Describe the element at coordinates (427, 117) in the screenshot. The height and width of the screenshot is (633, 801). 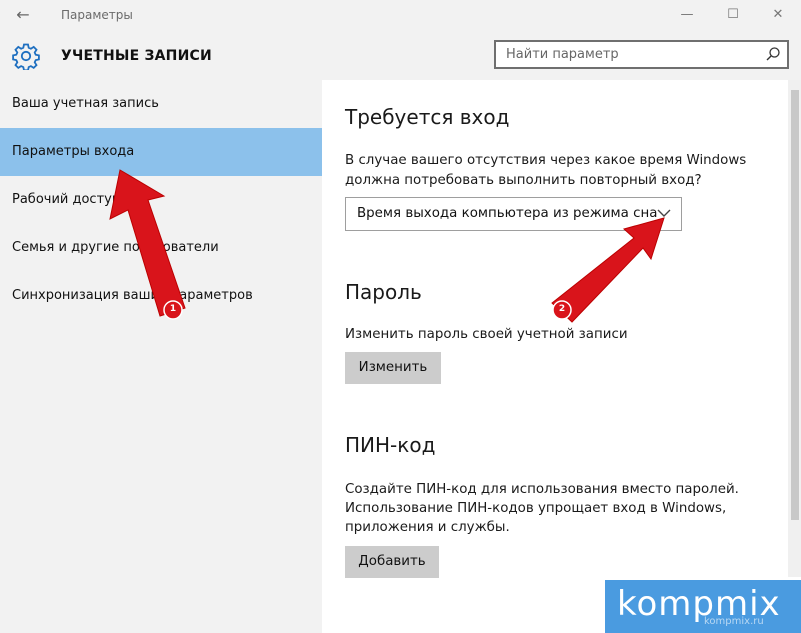
I see `signin-heading: Требуется вход` at that location.